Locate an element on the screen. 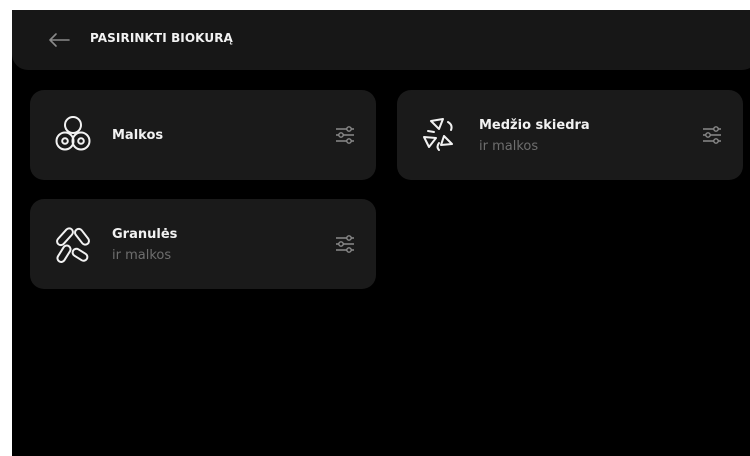  option-card-wood-chips: Medžio skiedra ir malkos is located at coordinates (570, 135).